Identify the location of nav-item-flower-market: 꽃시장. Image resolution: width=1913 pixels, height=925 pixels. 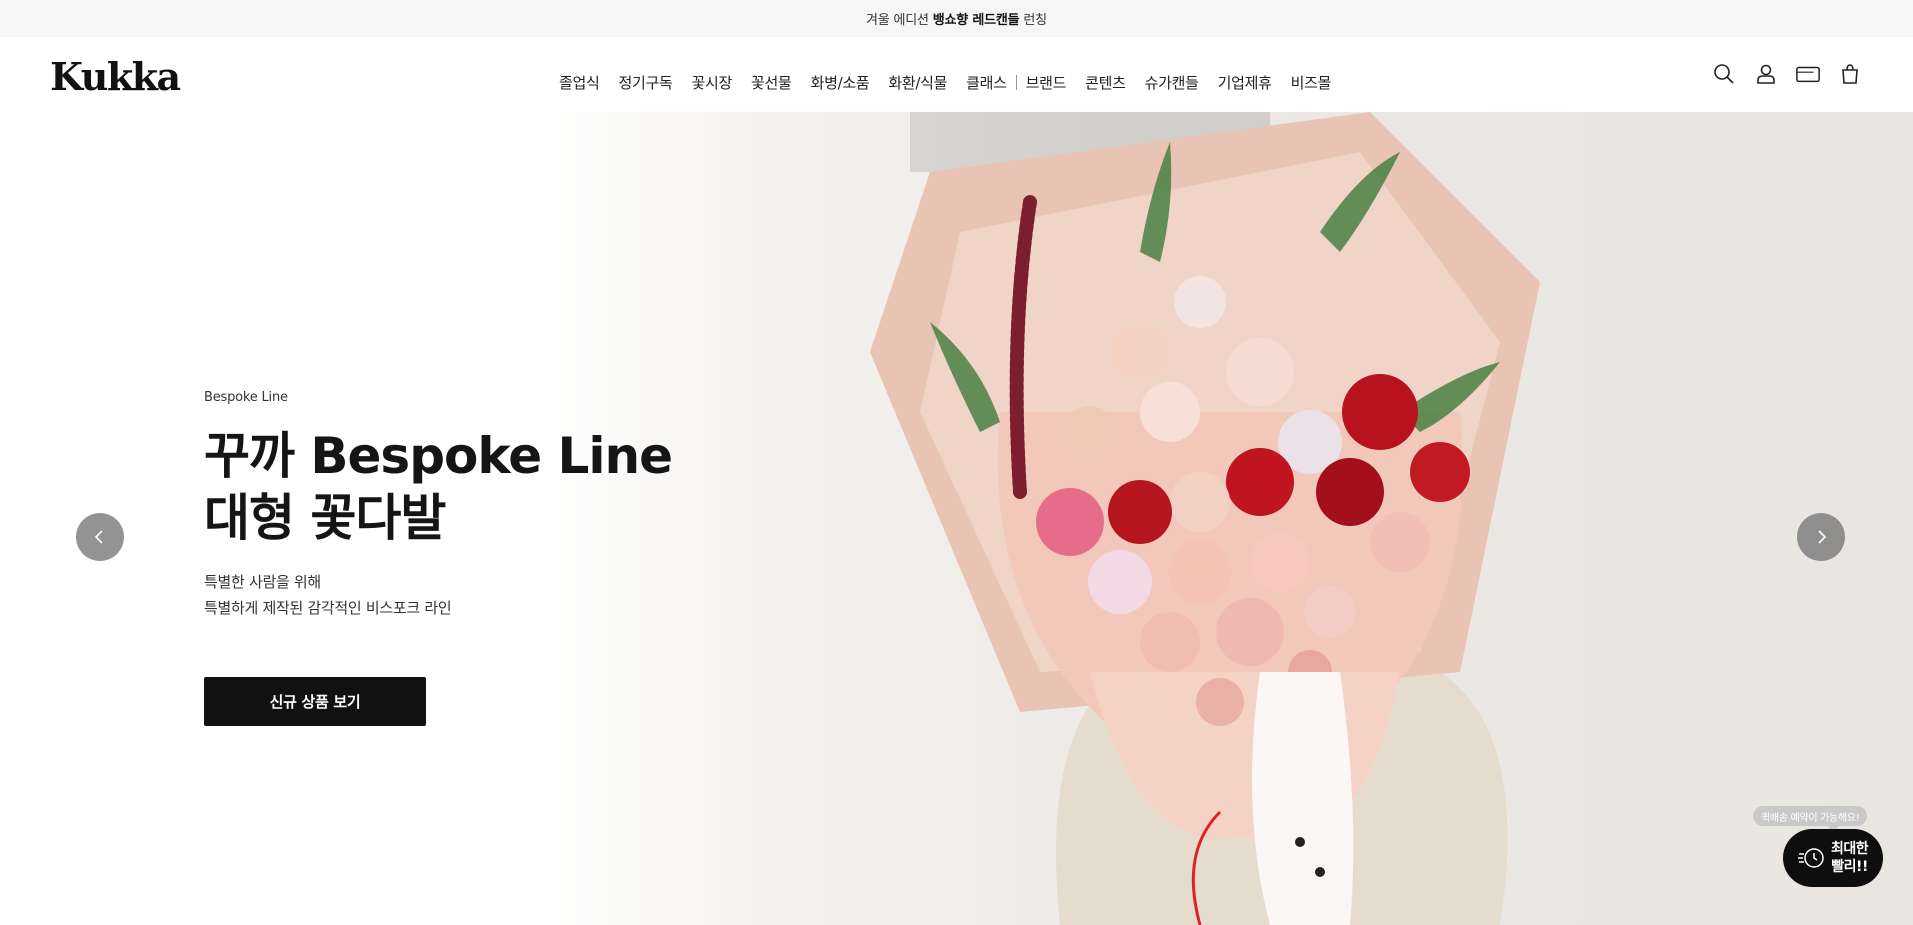
(712, 82).